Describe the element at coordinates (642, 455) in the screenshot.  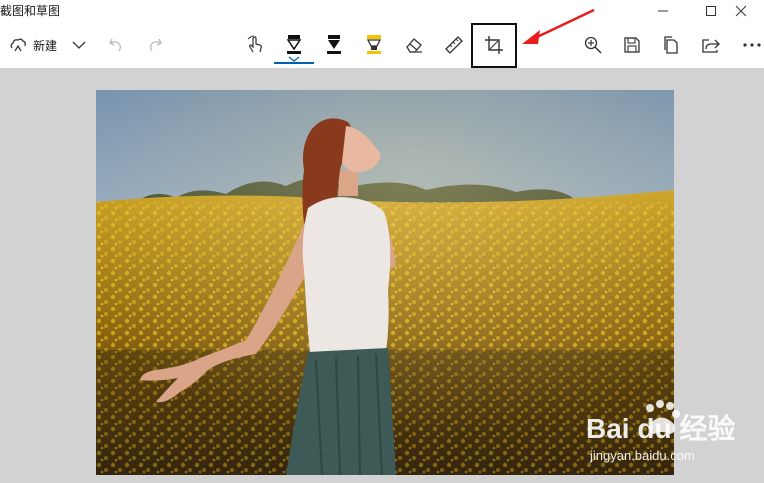
I see `watermark-url: jingyan.baidu.com` at that location.